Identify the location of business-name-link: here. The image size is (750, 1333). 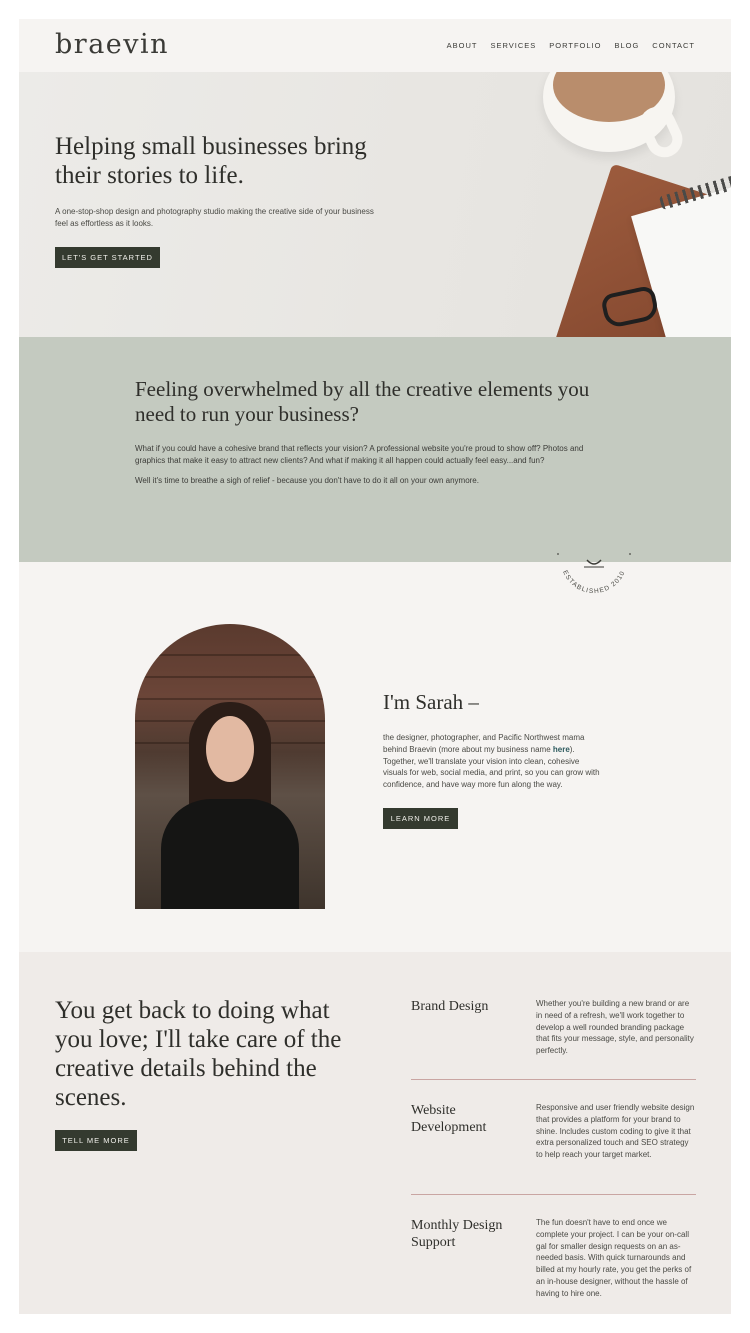
(561, 749).